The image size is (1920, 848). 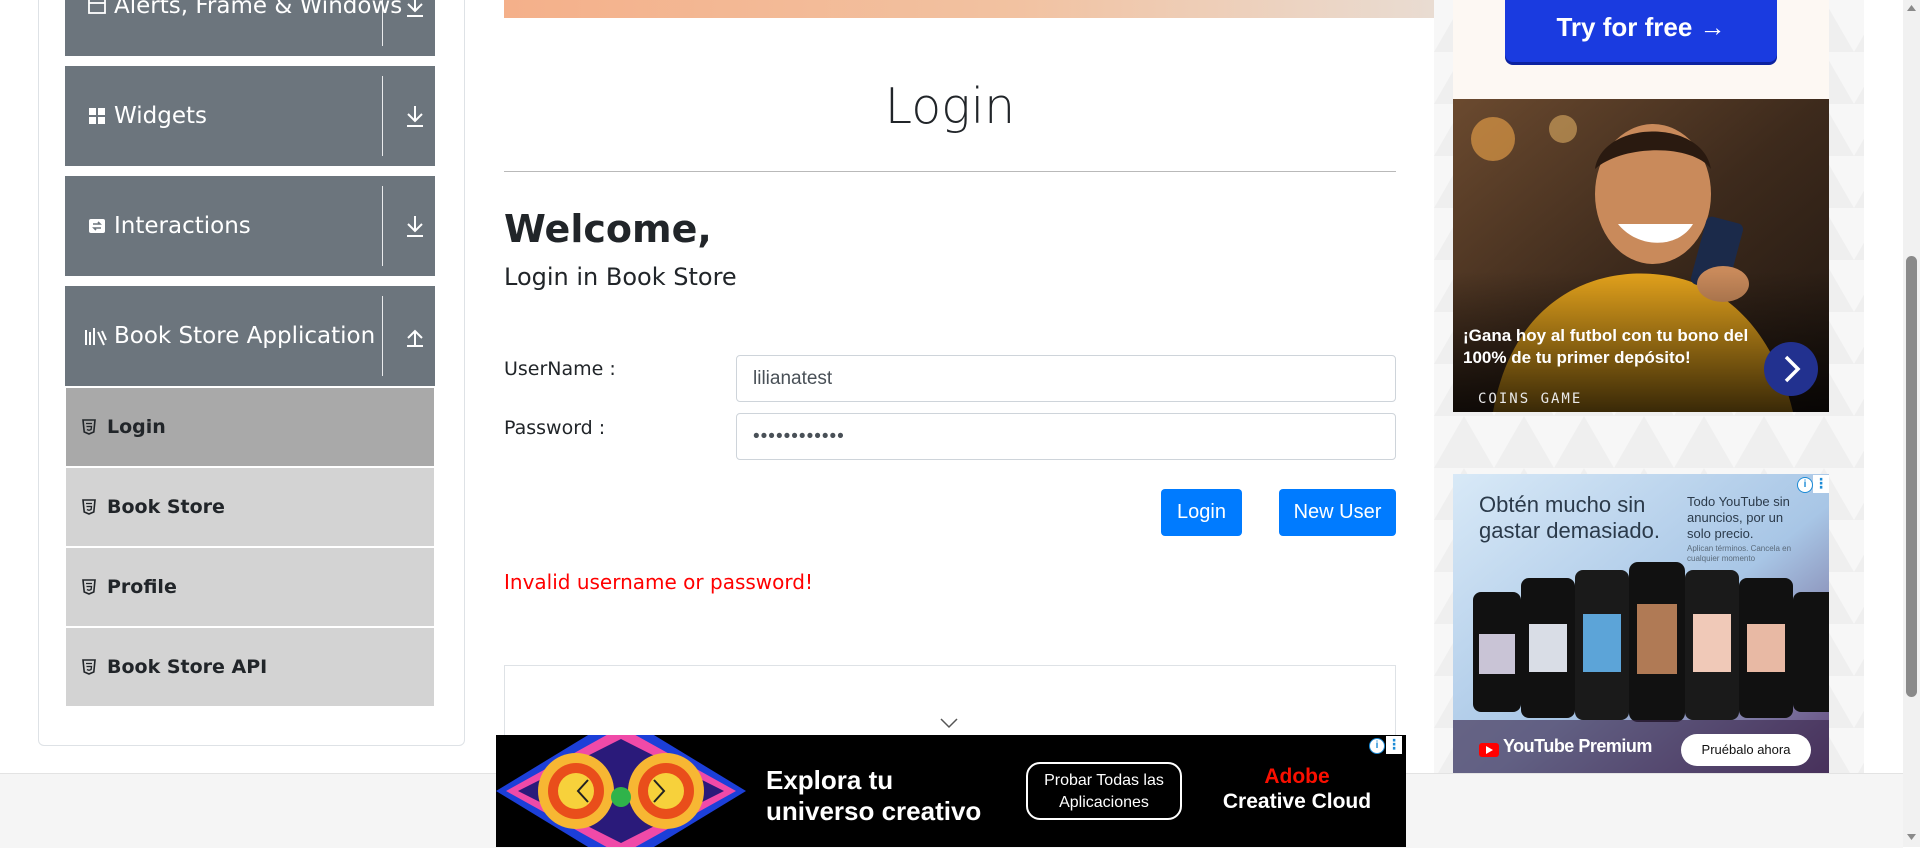 What do you see at coordinates (250, 116) in the screenshot?
I see `group-widgets: Widgets` at bounding box center [250, 116].